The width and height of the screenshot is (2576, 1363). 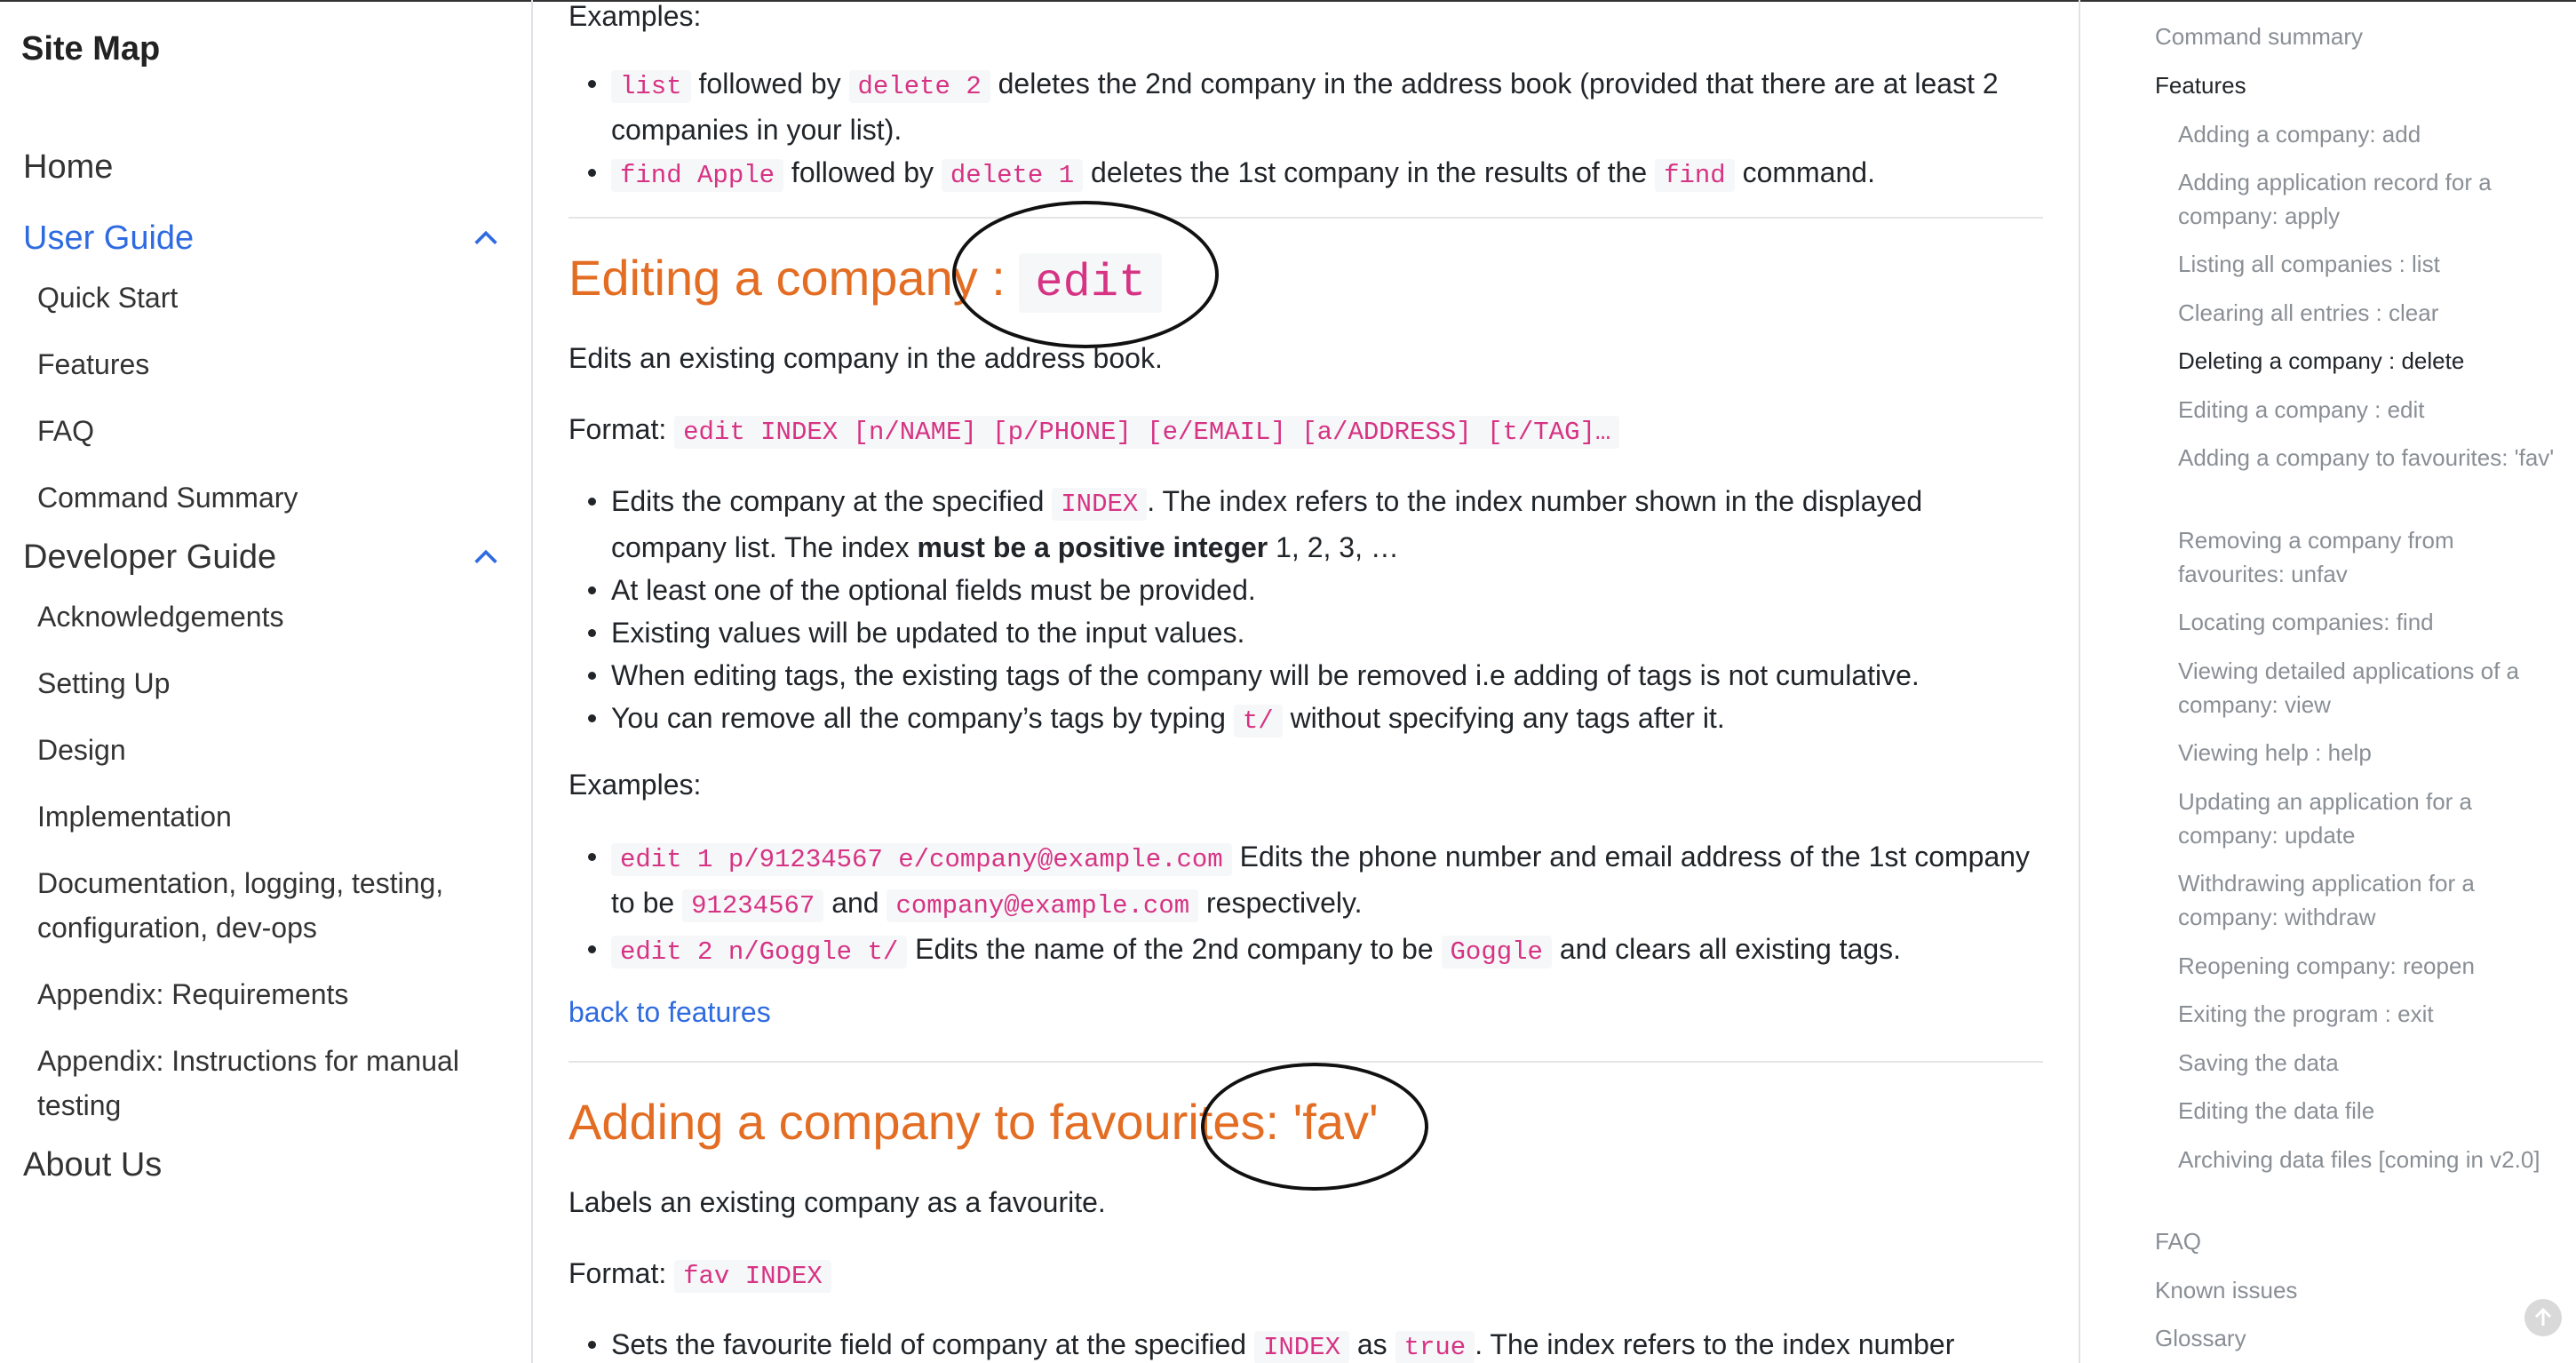 I want to click on toc-item: FAQ, so click(x=2359, y=1241).